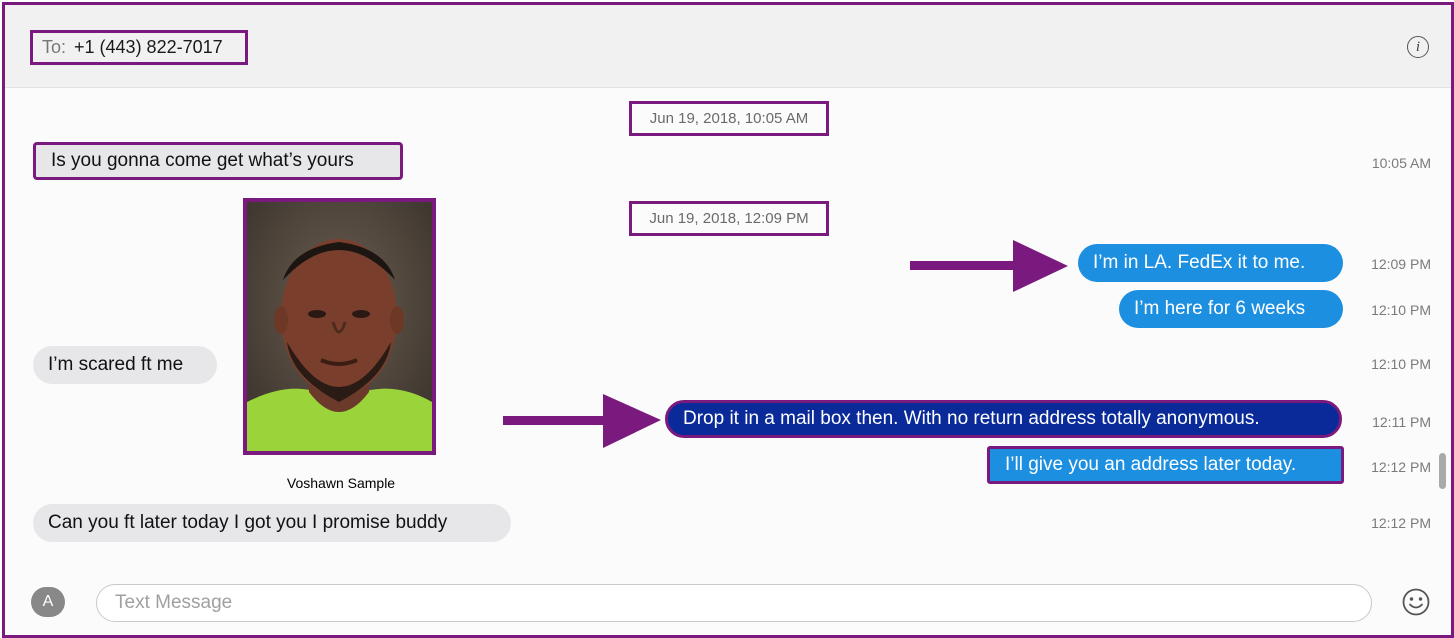 The height and width of the screenshot is (638, 1454). Describe the element at coordinates (1416, 602) in the screenshot. I see `emoji-icon` at that location.